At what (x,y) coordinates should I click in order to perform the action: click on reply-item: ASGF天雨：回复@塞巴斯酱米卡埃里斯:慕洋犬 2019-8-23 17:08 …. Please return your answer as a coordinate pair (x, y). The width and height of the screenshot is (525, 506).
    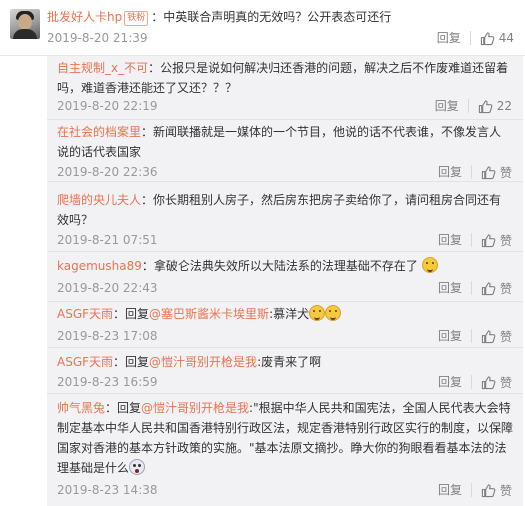
    Looking at the image, I should click on (285, 325).